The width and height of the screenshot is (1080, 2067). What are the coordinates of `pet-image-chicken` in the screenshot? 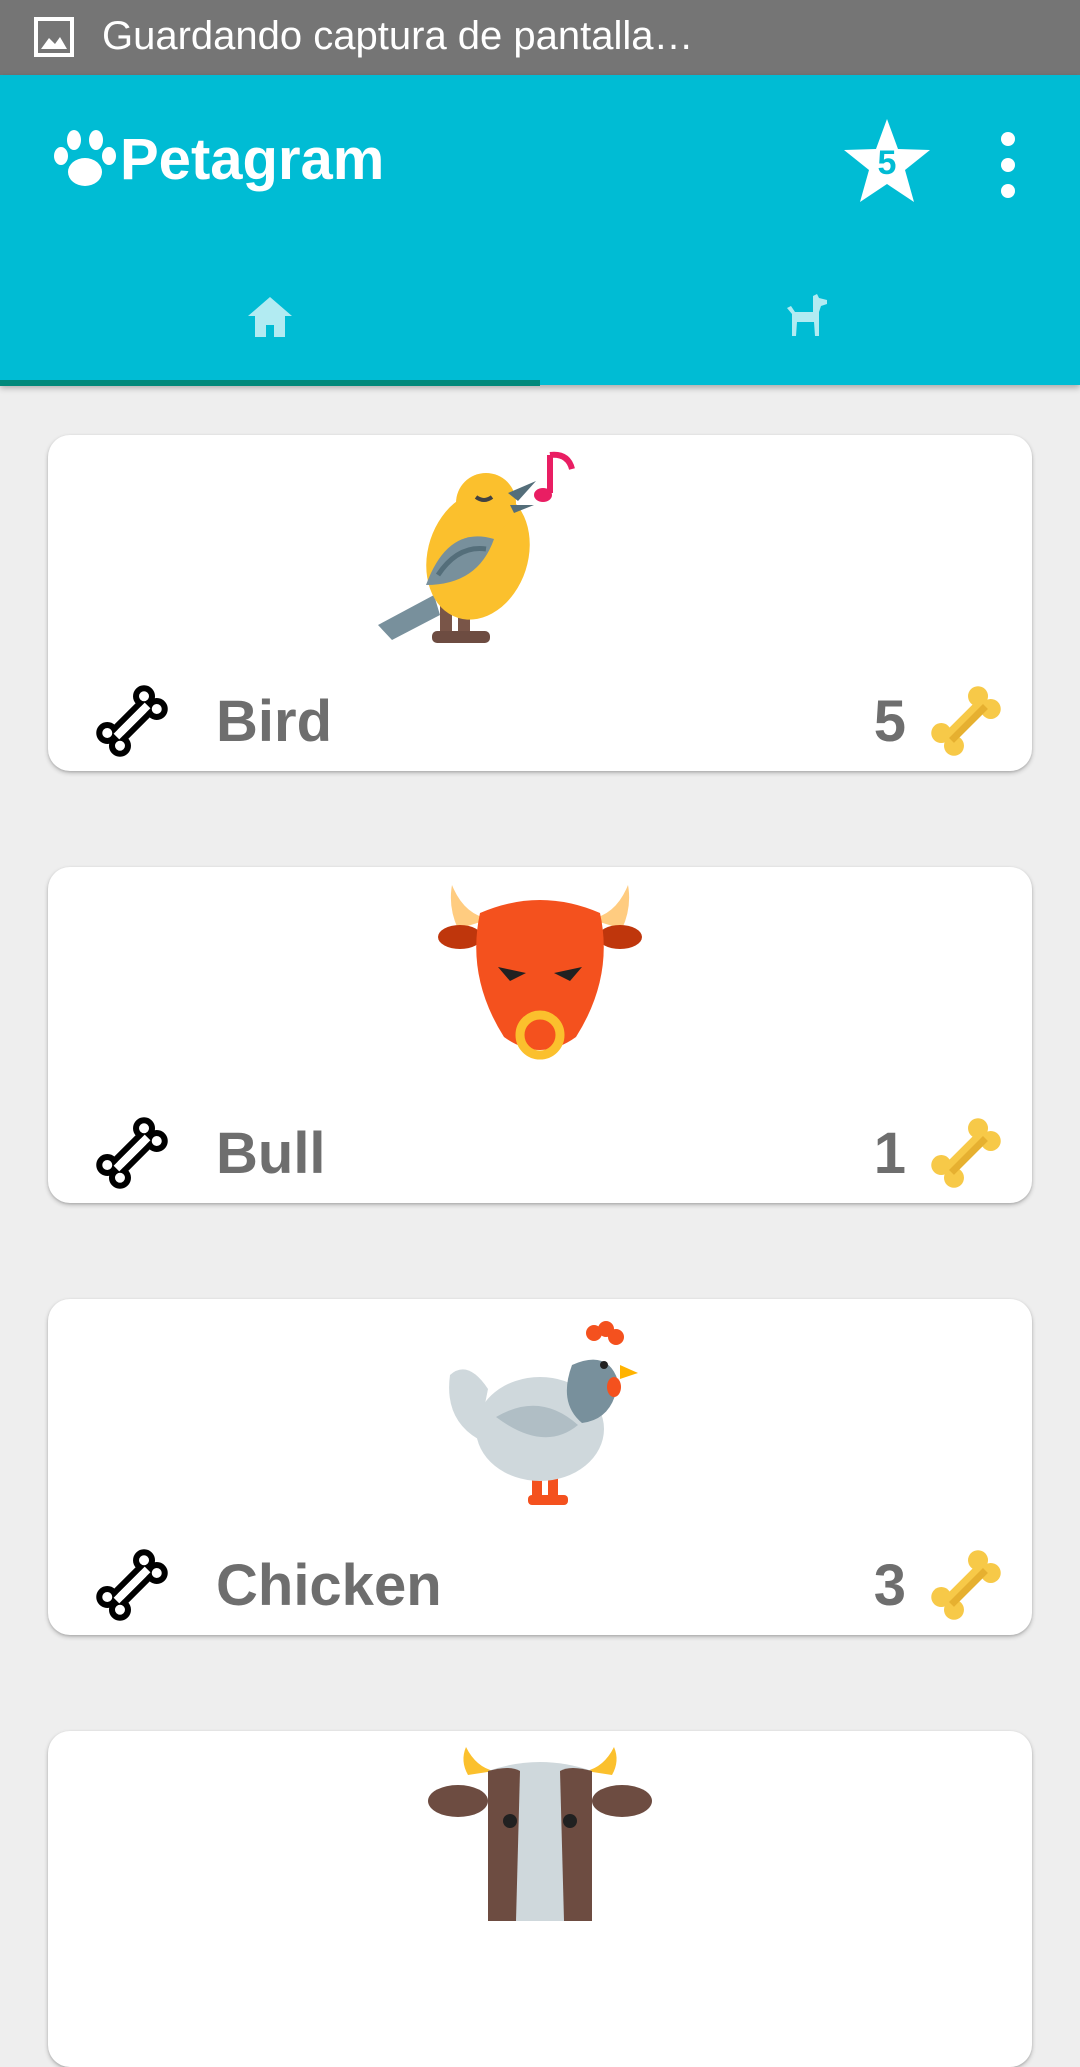 It's located at (540, 1409).